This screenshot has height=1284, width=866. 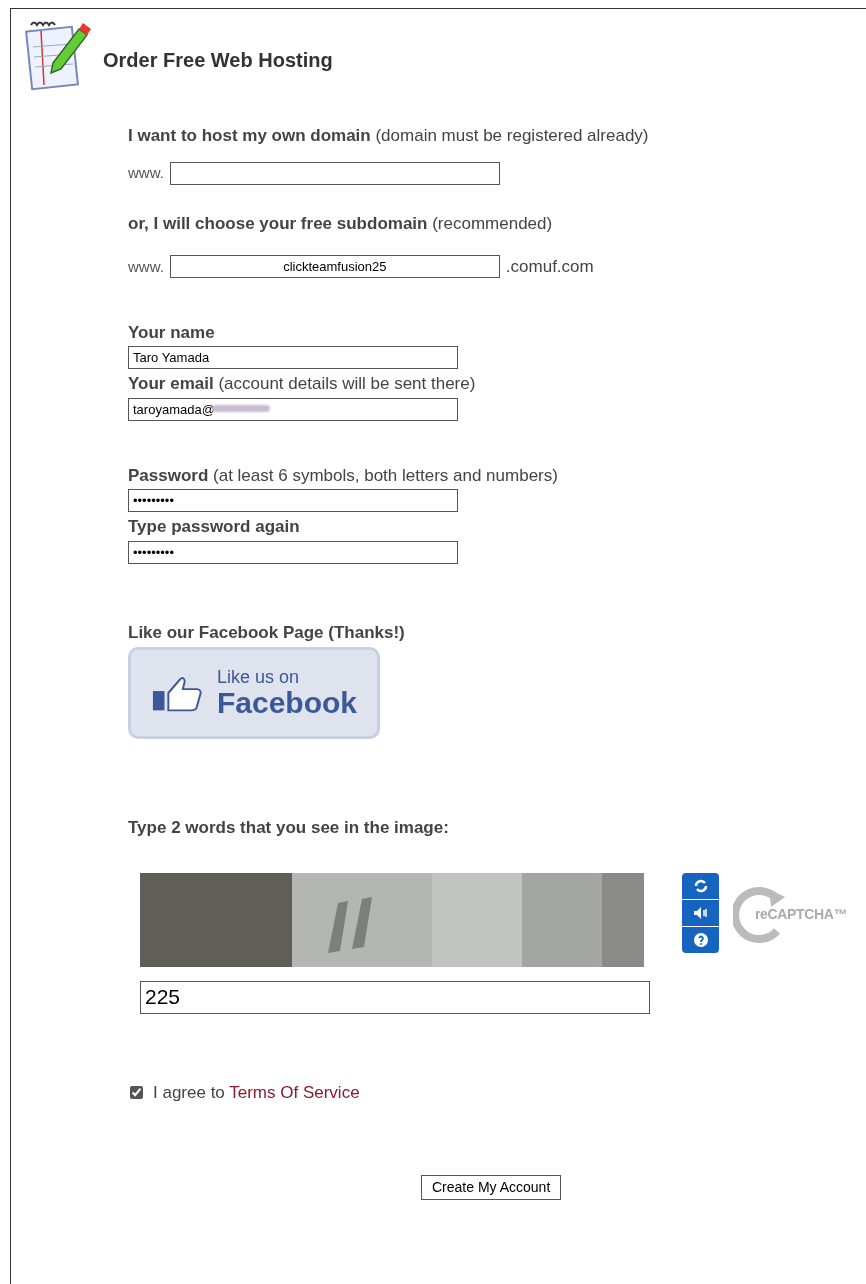 What do you see at coordinates (801, 914) in the screenshot?
I see `recaptcha-logo: reCAPTCHA™` at bounding box center [801, 914].